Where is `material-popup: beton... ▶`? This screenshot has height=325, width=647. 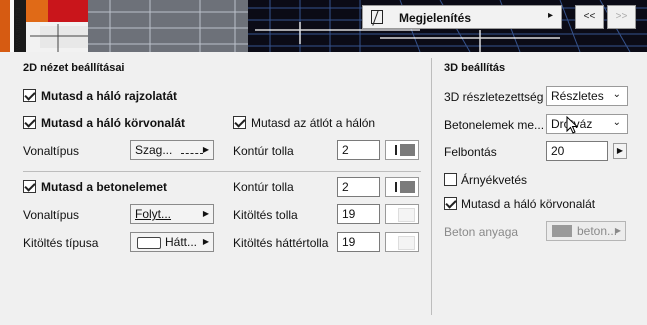 material-popup: beton... ▶ is located at coordinates (586, 231).